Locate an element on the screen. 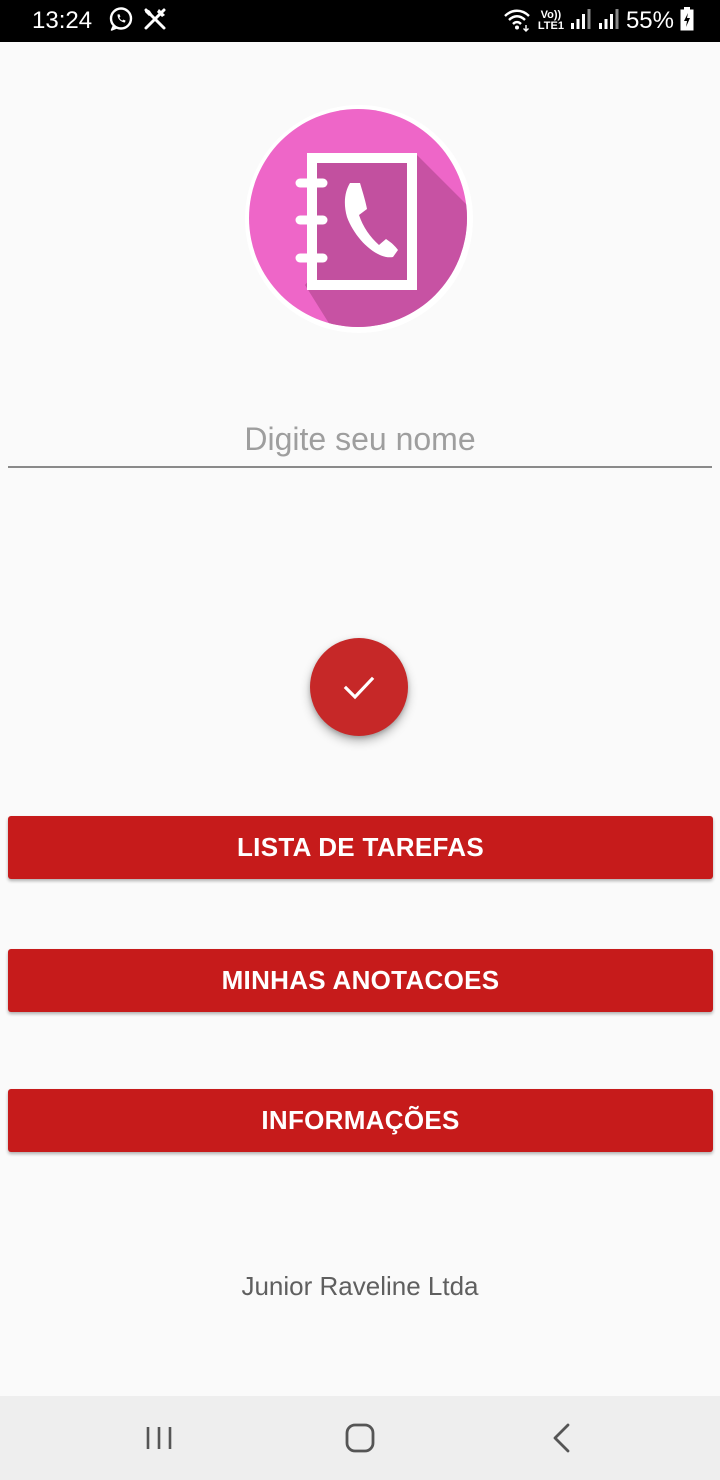 The height and width of the screenshot is (1480, 720). status-time: 13:24 is located at coordinates (62, 20).